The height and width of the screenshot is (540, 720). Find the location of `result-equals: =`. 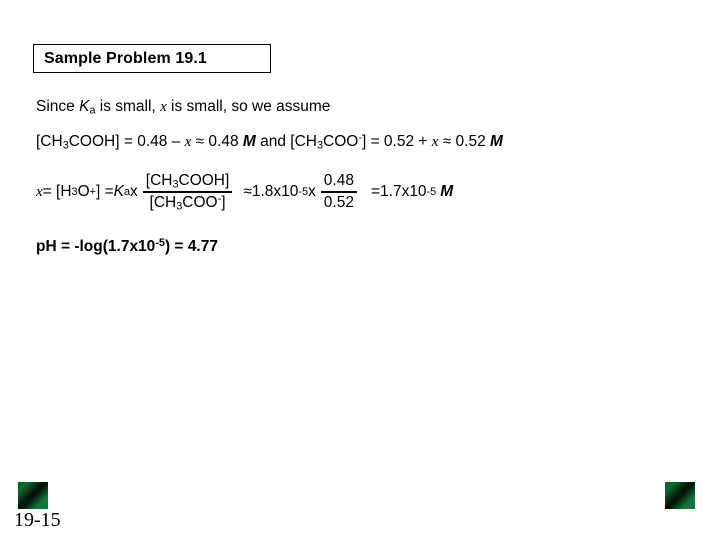

result-equals: = is located at coordinates (375, 191).